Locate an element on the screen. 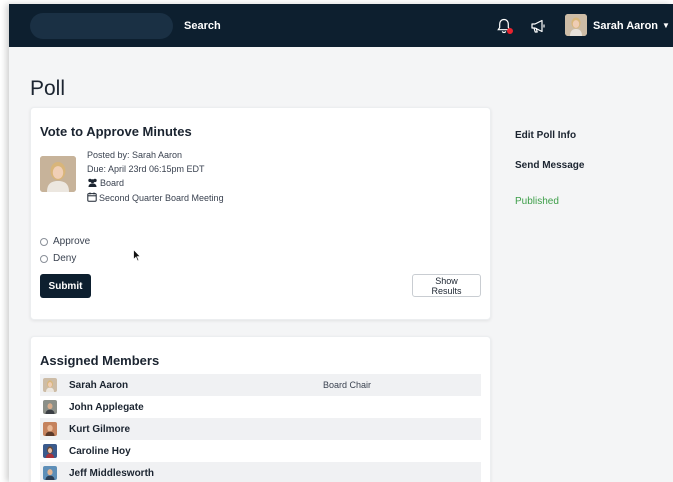 The image size is (673, 482). megaphone-glyph is located at coordinates (538, 26).